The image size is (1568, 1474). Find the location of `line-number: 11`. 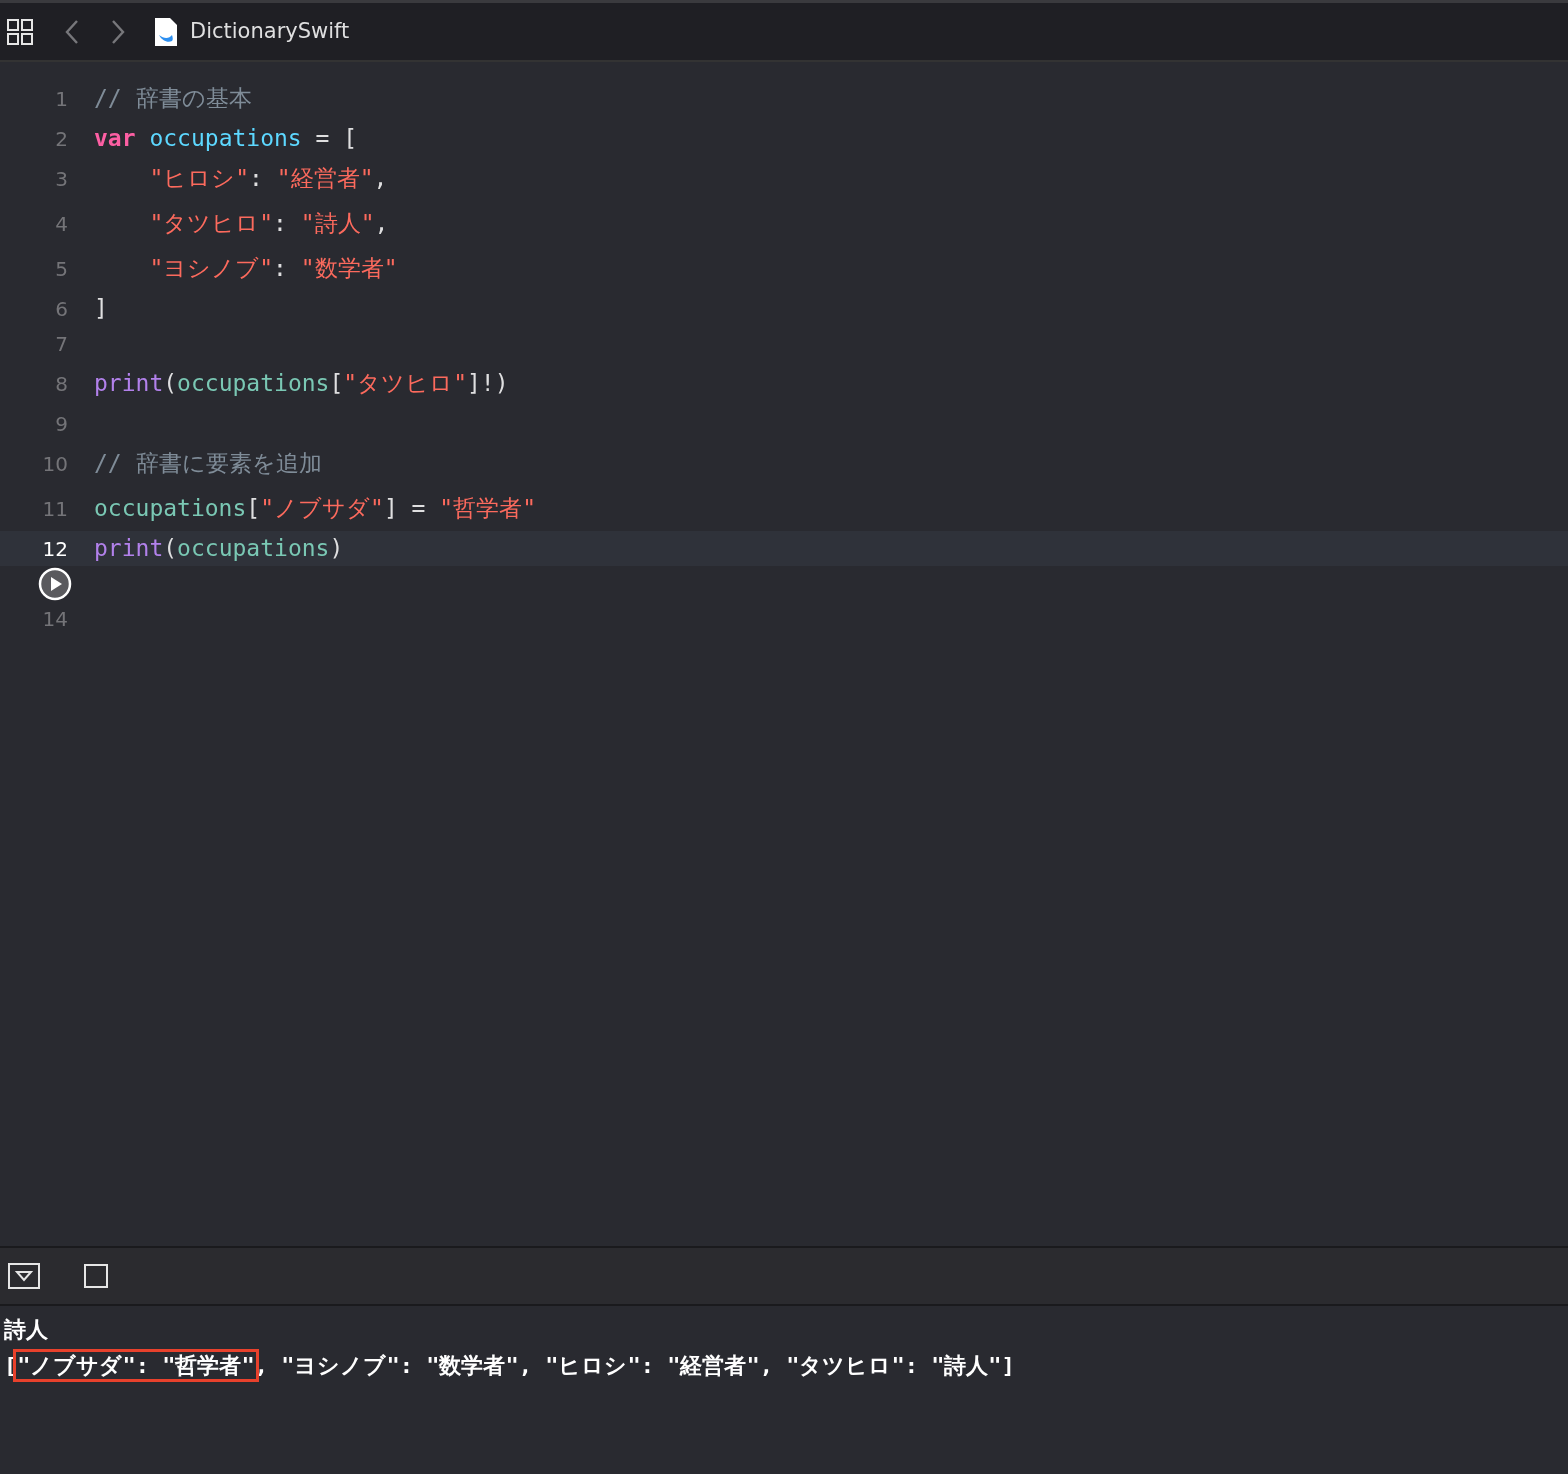

line-number: 11 is located at coordinates (55, 509).